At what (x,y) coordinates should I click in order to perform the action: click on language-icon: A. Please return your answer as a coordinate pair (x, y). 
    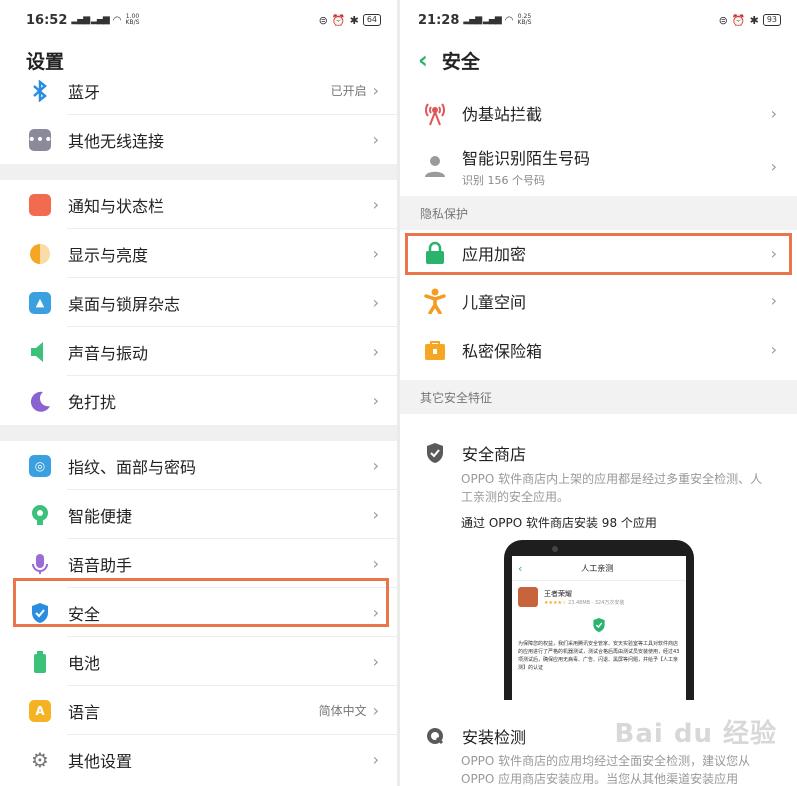
    Looking at the image, I should click on (40, 710).